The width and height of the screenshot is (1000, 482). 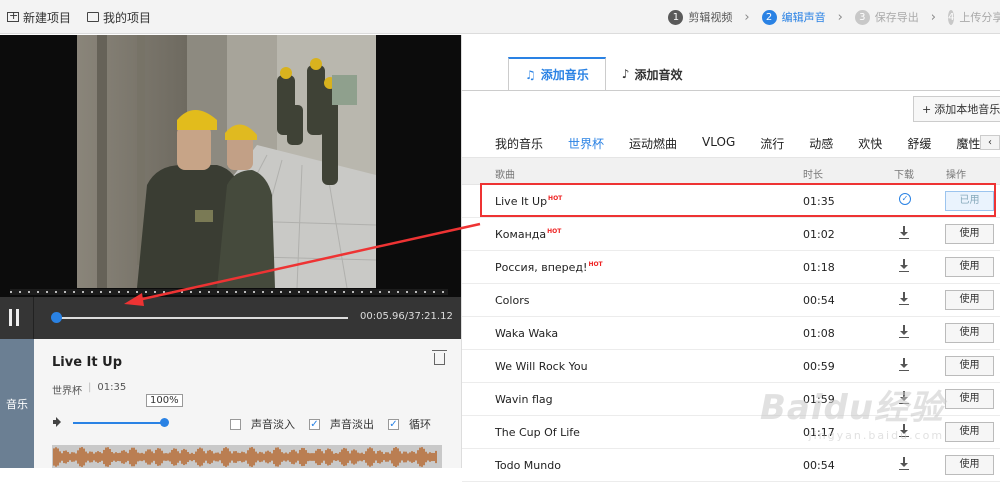 What do you see at coordinates (112, 387) in the screenshot?
I see `music-duration: 01:35` at bounding box center [112, 387].